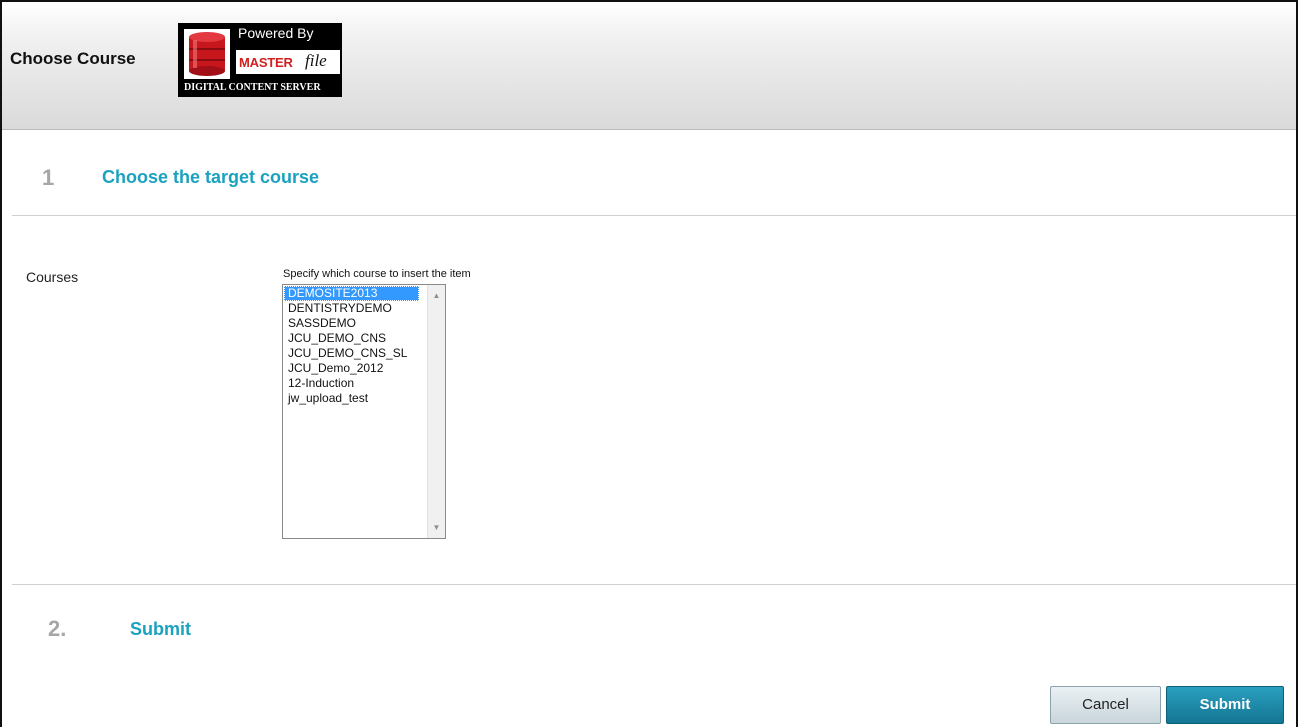  Describe the element at coordinates (356, 323) in the screenshot. I see `list-item: SASSDEMO` at that location.